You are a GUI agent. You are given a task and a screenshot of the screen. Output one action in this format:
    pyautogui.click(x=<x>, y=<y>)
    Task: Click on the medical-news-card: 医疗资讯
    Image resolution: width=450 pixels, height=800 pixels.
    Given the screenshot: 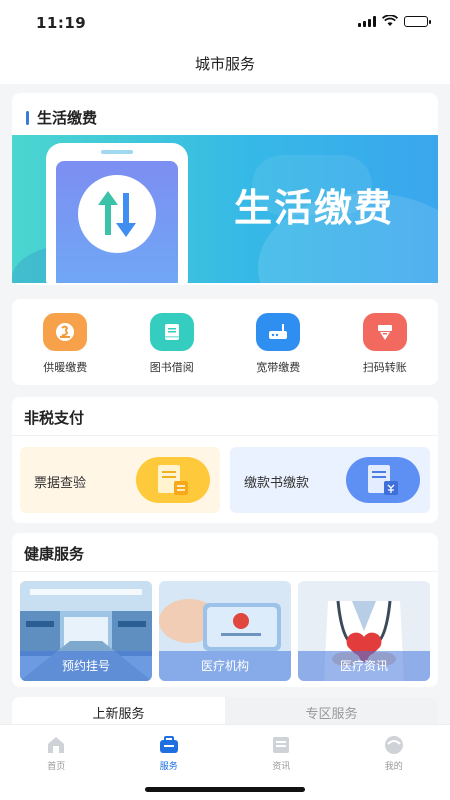 What is the action you would take?
    pyautogui.click(x=364, y=631)
    